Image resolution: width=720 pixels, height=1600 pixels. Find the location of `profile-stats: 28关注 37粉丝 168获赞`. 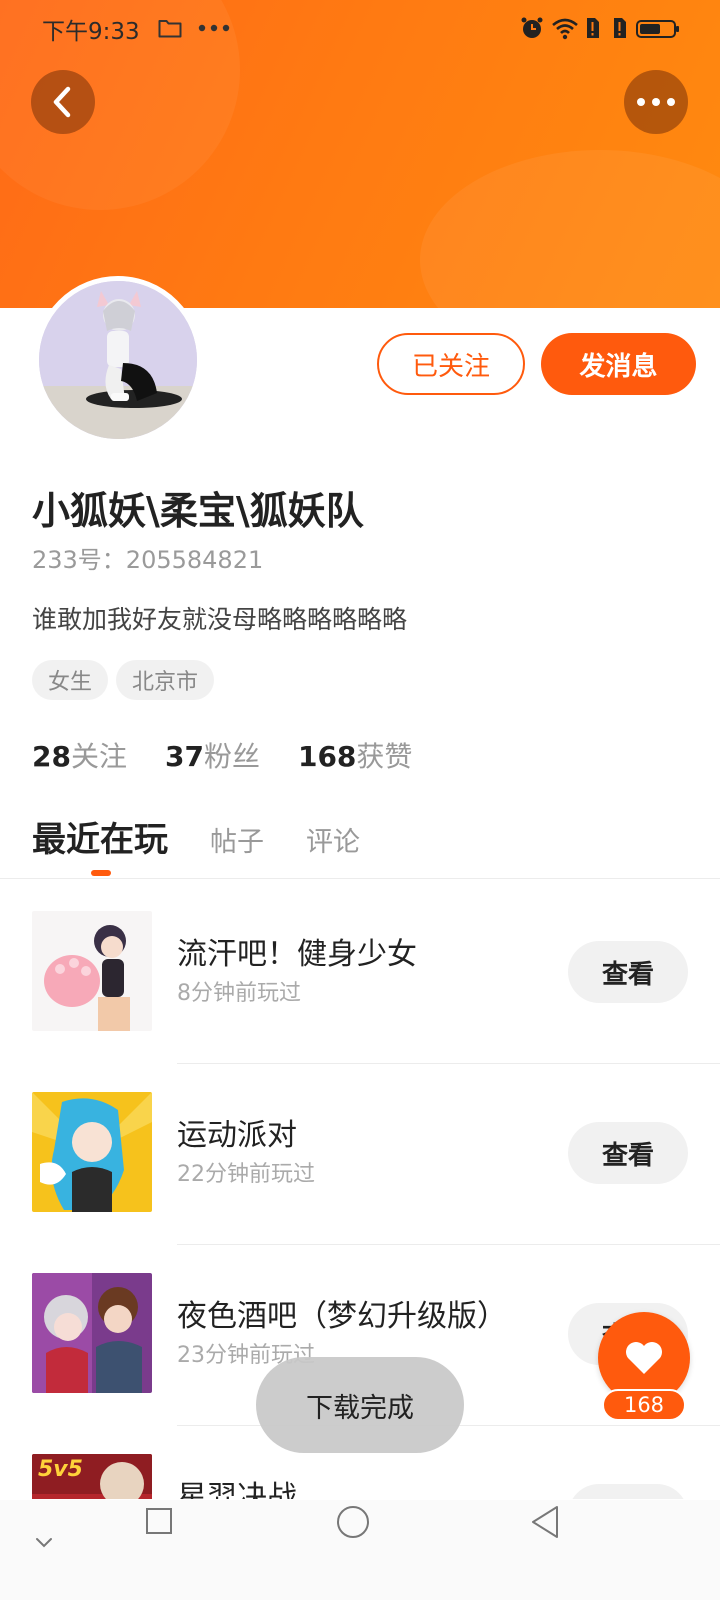

profile-stats: 28关注 37粉丝 168获赞 is located at coordinates (222, 755).